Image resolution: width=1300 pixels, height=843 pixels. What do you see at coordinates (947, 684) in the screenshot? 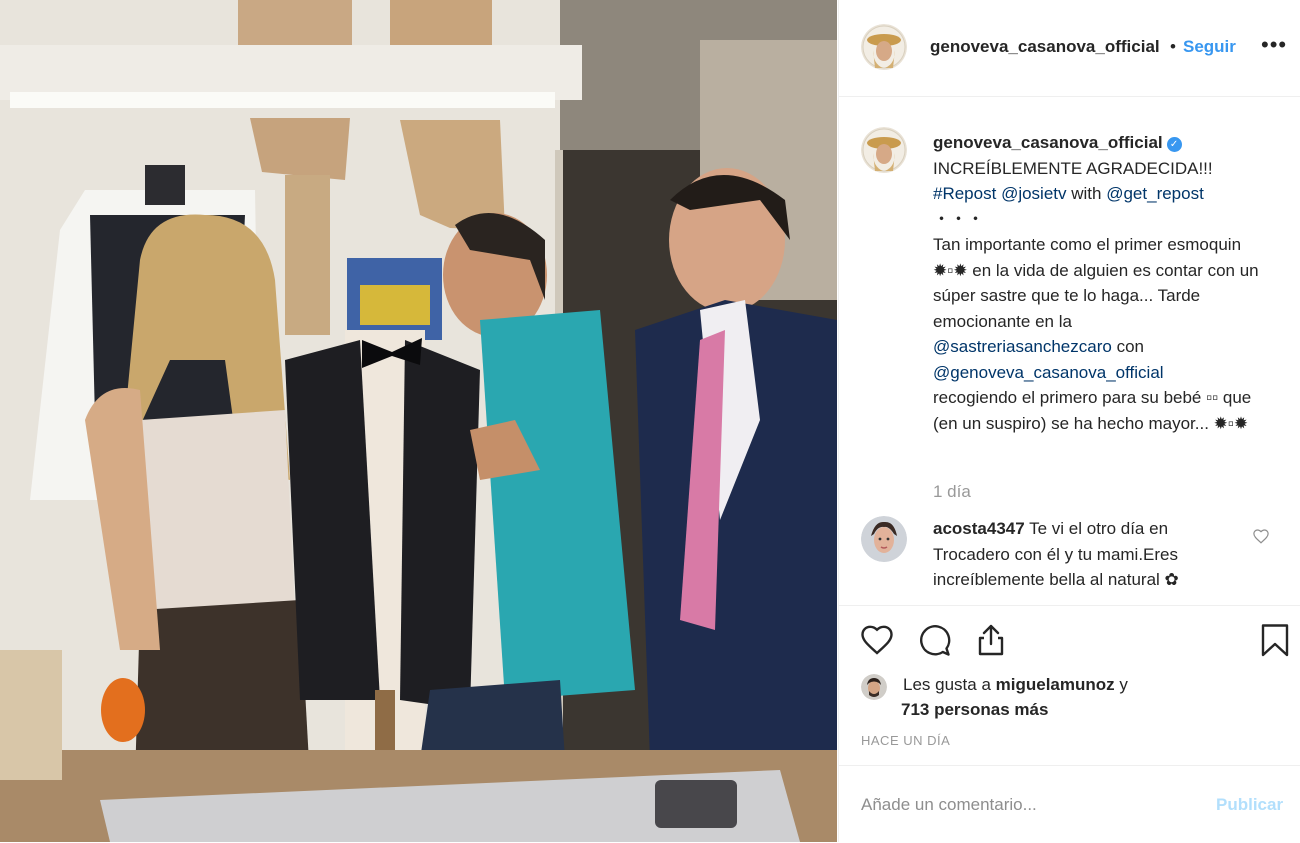
I see `likes-prefix: Les gusta a` at bounding box center [947, 684].